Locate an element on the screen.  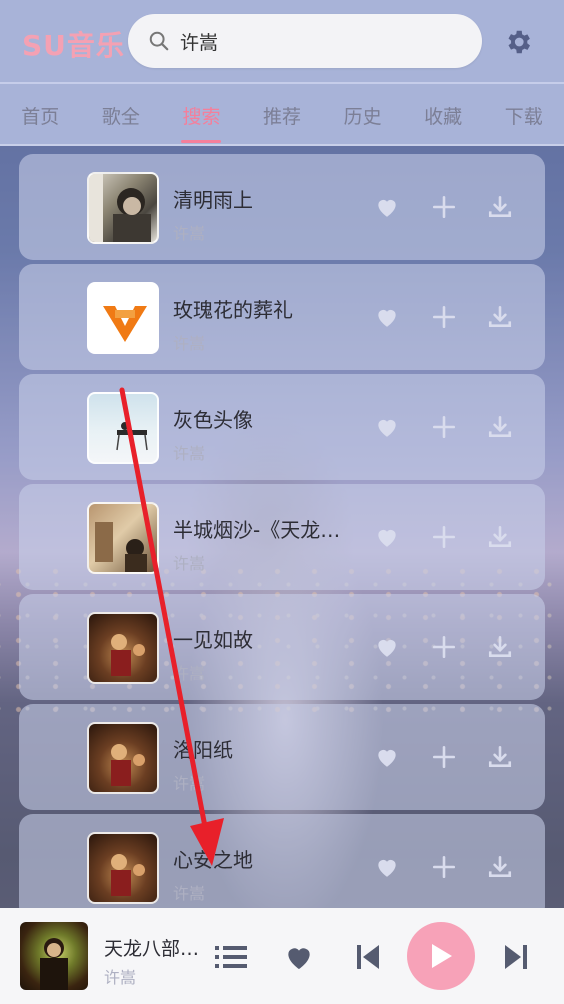
app-header: SU音乐 is located at coordinates (282, 41).